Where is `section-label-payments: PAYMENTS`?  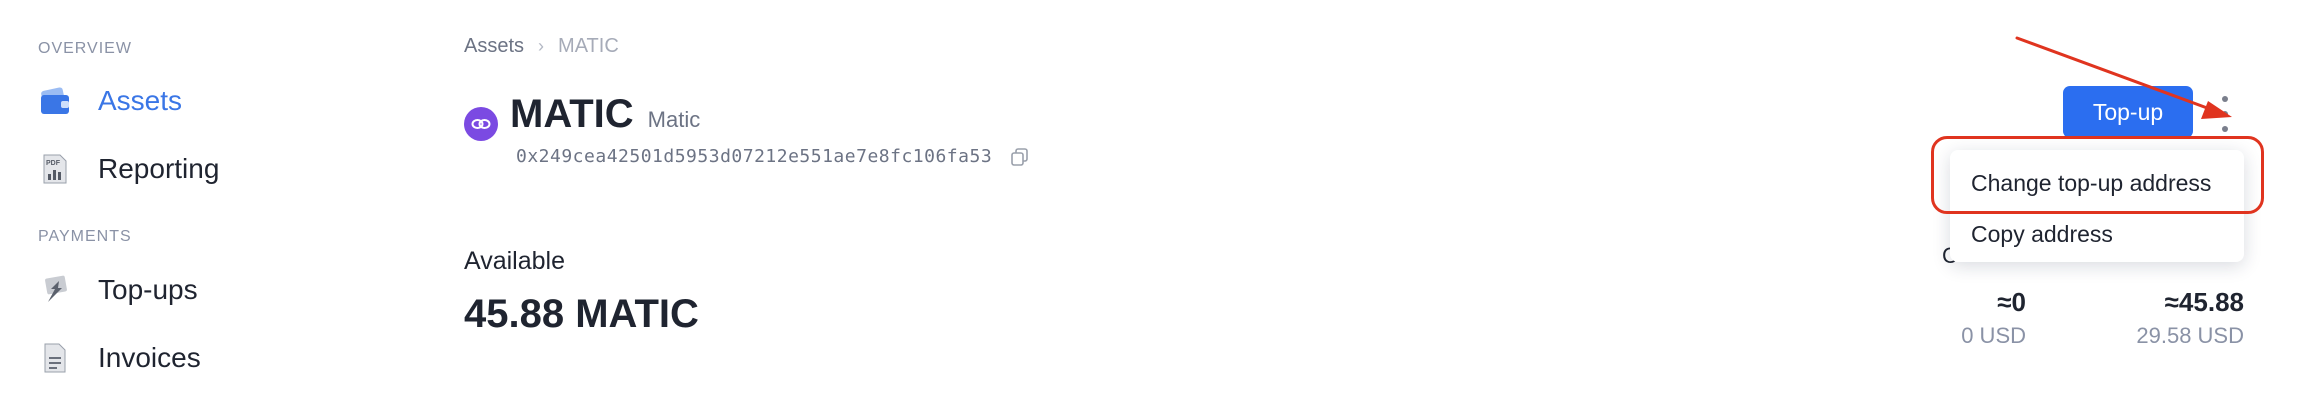
section-label-payments: PAYMENTS is located at coordinates (85, 236).